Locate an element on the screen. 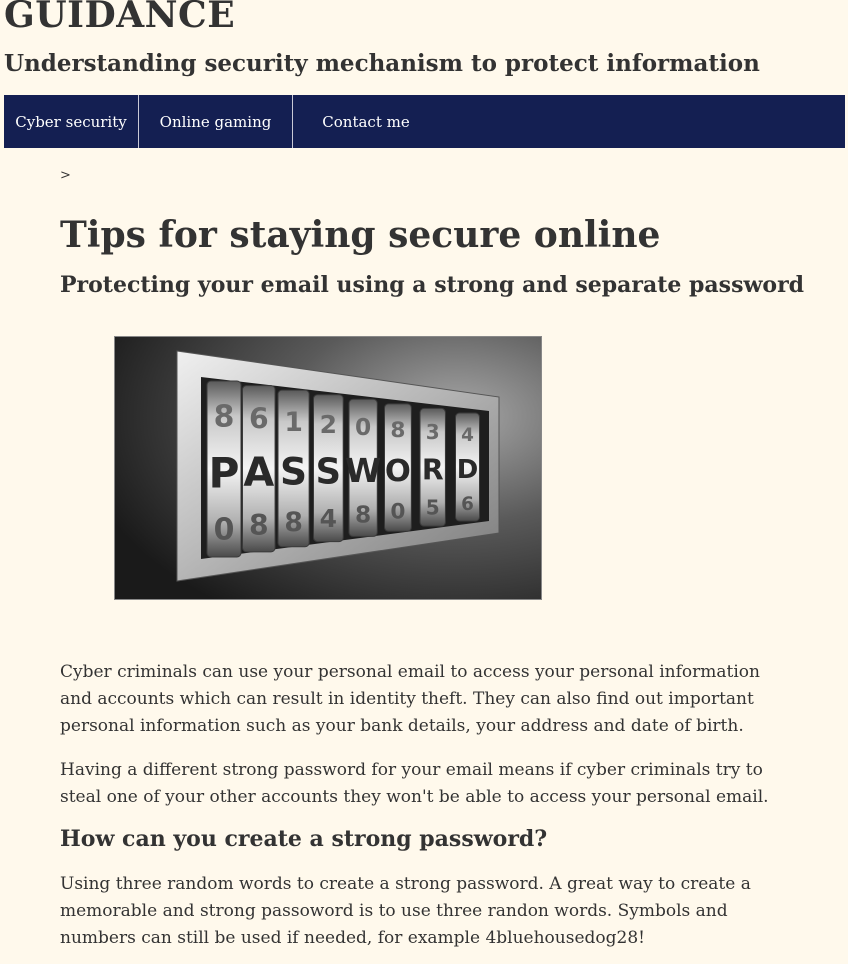  wheel-character: 1 is located at coordinates (293, 422).